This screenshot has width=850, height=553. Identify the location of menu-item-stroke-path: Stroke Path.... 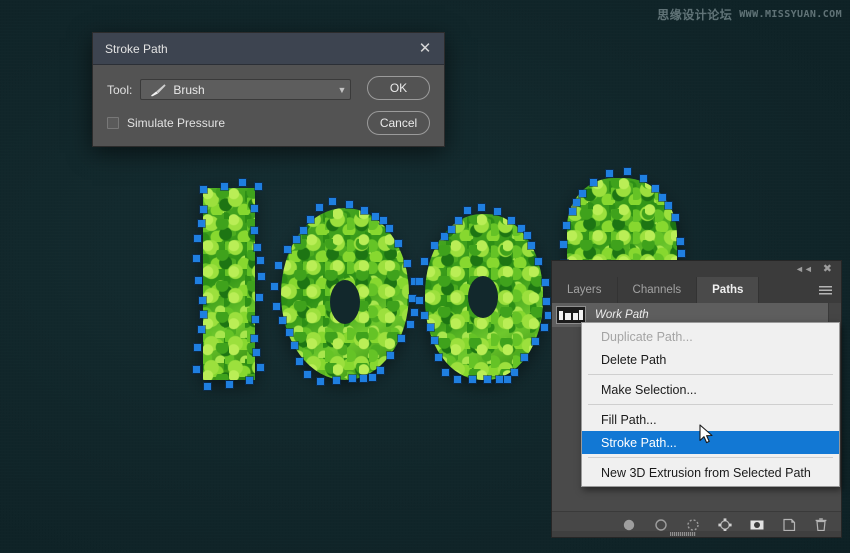
(710, 442).